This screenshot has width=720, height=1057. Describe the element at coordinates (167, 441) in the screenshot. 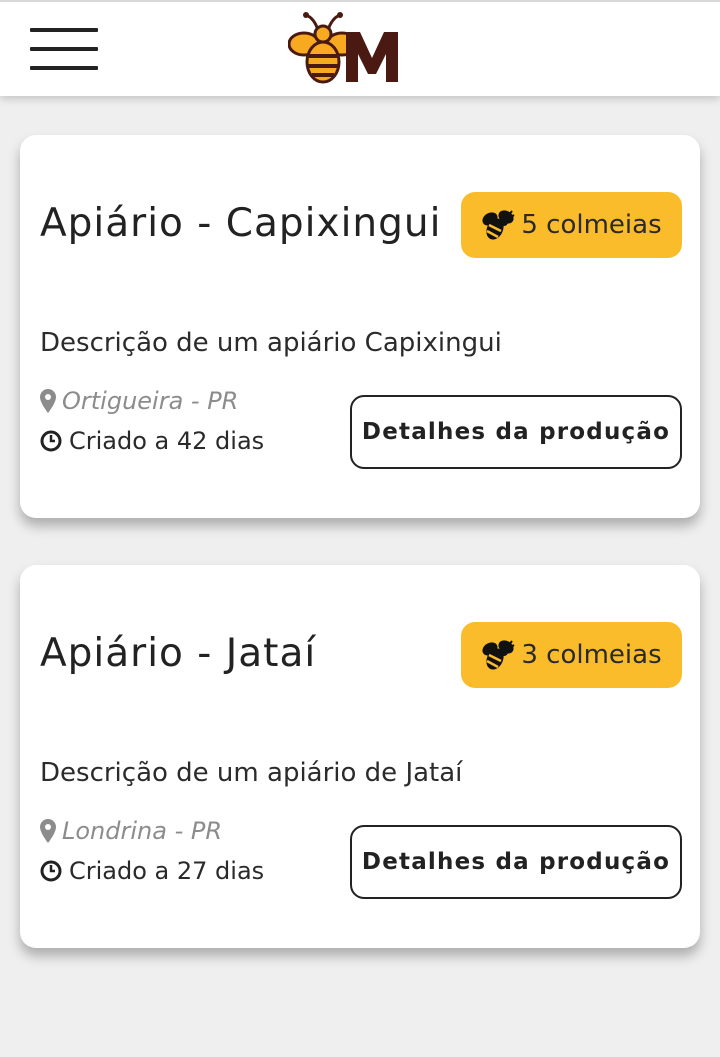

I see `created-label: Criado a 42 dias` at that location.